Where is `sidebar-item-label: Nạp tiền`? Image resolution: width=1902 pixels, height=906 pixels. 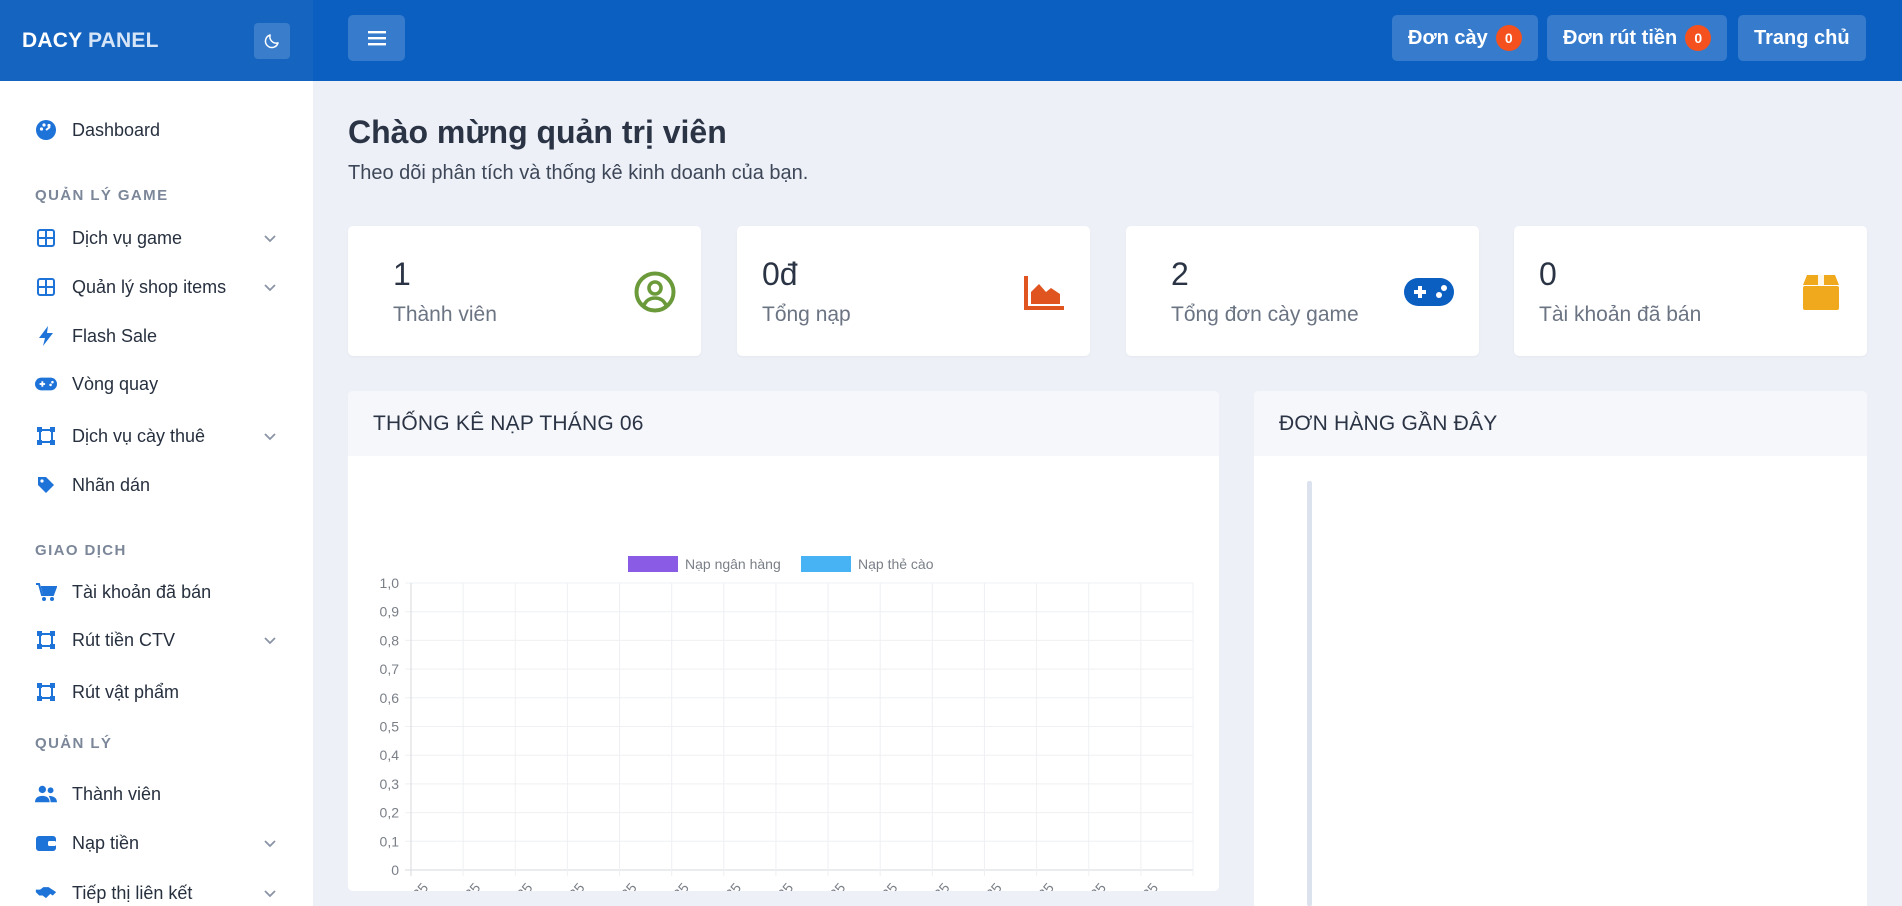 sidebar-item-label: Nạp tiền is located at coordinates (106, 842).